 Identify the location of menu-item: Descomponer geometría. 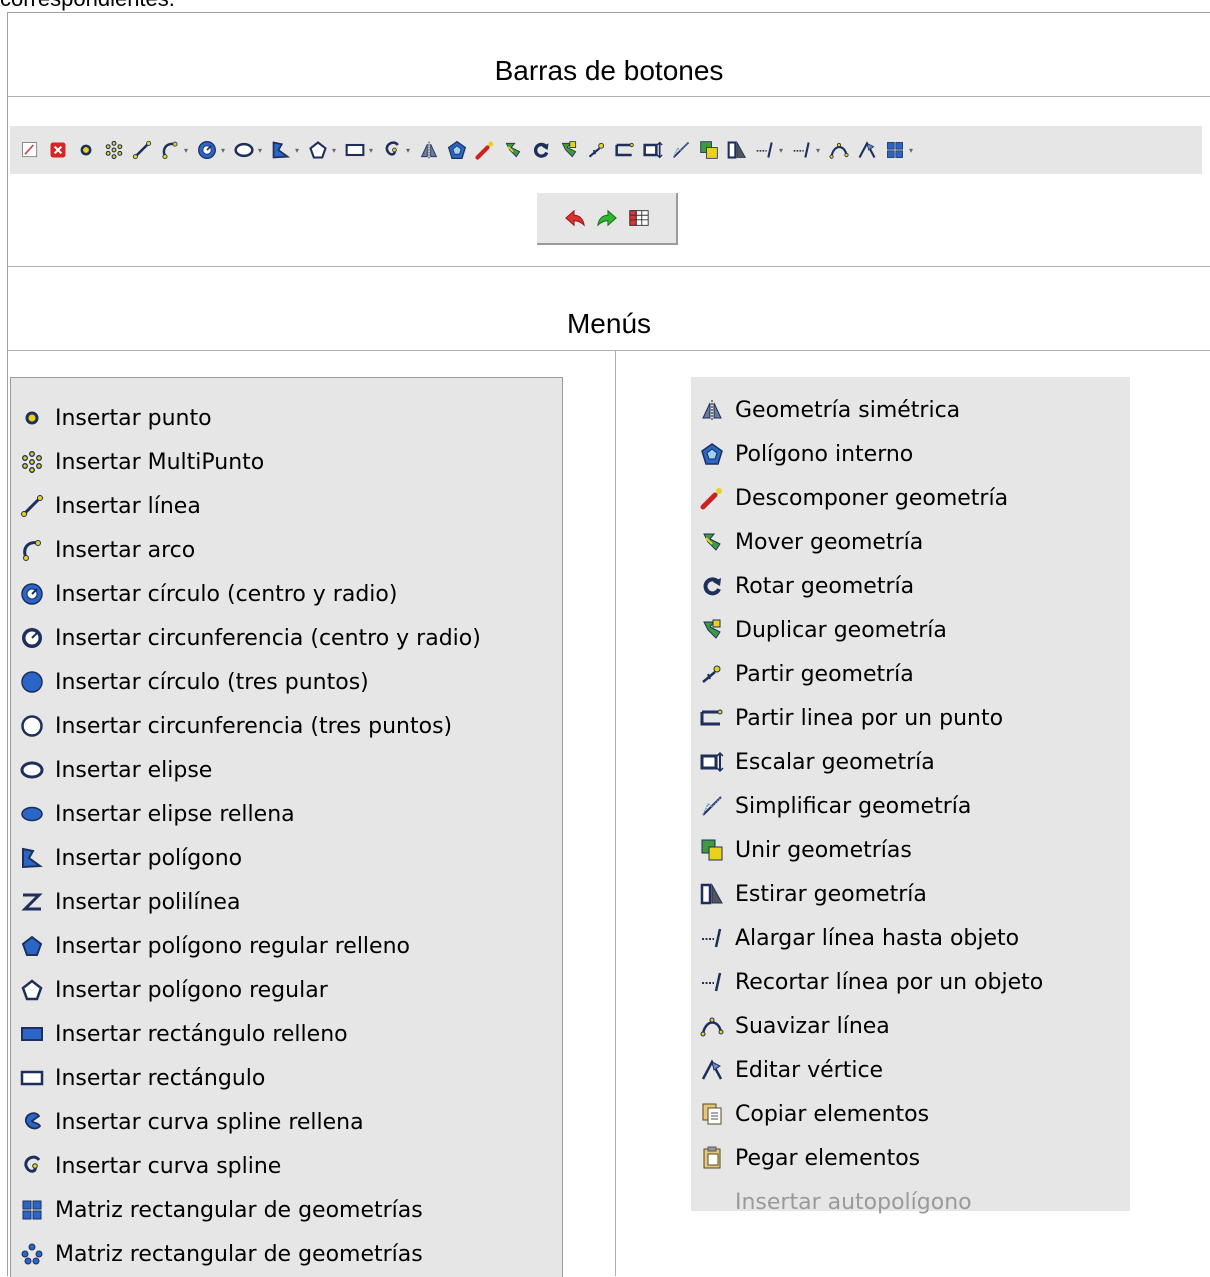
(910, 498).